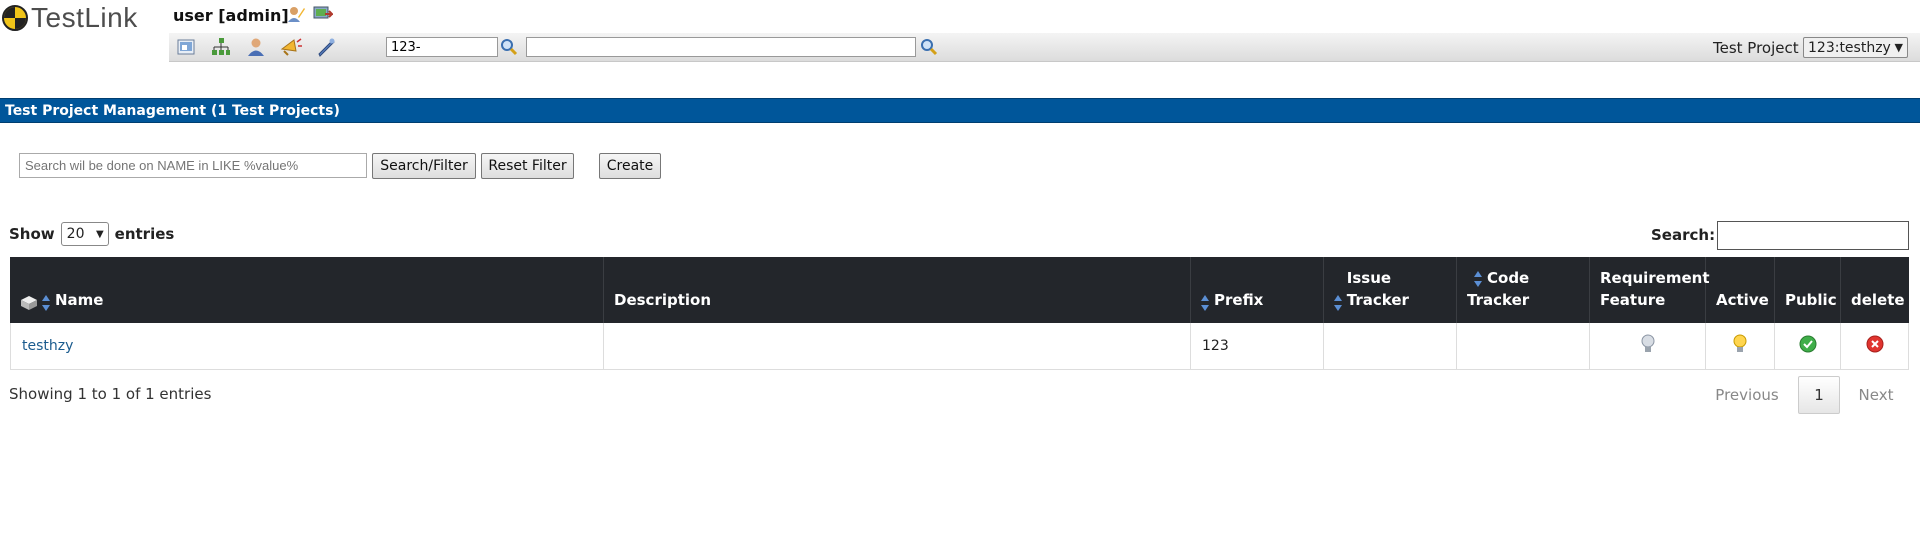 The width and height of the screenshot is (1920, 546). I want to click on test-project-select: 123:testhzy ▼, so click(1855, 47).